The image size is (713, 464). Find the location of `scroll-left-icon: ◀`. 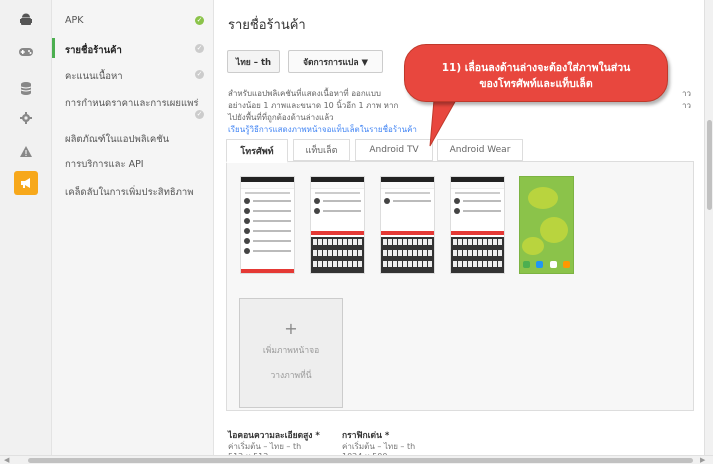

scroll-left-icon: ◀ is located at coordinates (6, 460).